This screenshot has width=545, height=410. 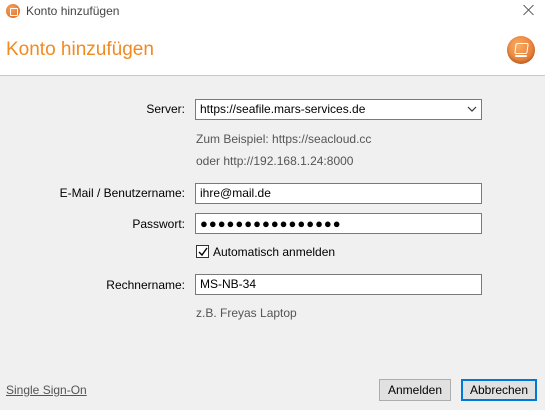 I want to click on title-bar: Konto hinzufügen, so click(x=272, y=11).